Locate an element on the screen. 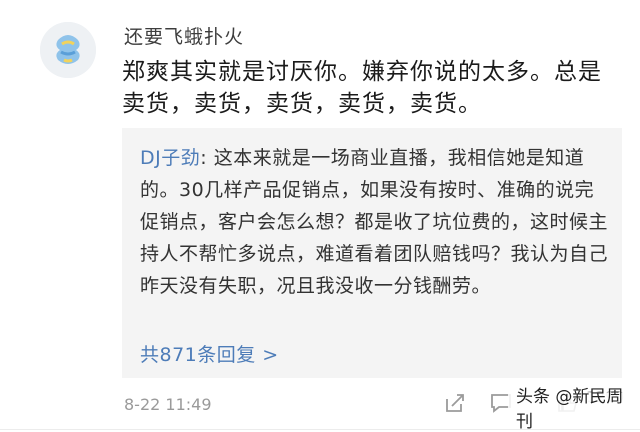 This screenshot has width=640, height=432. reply-count-link: 共871条回复 > is located at coordinates (209, 353).